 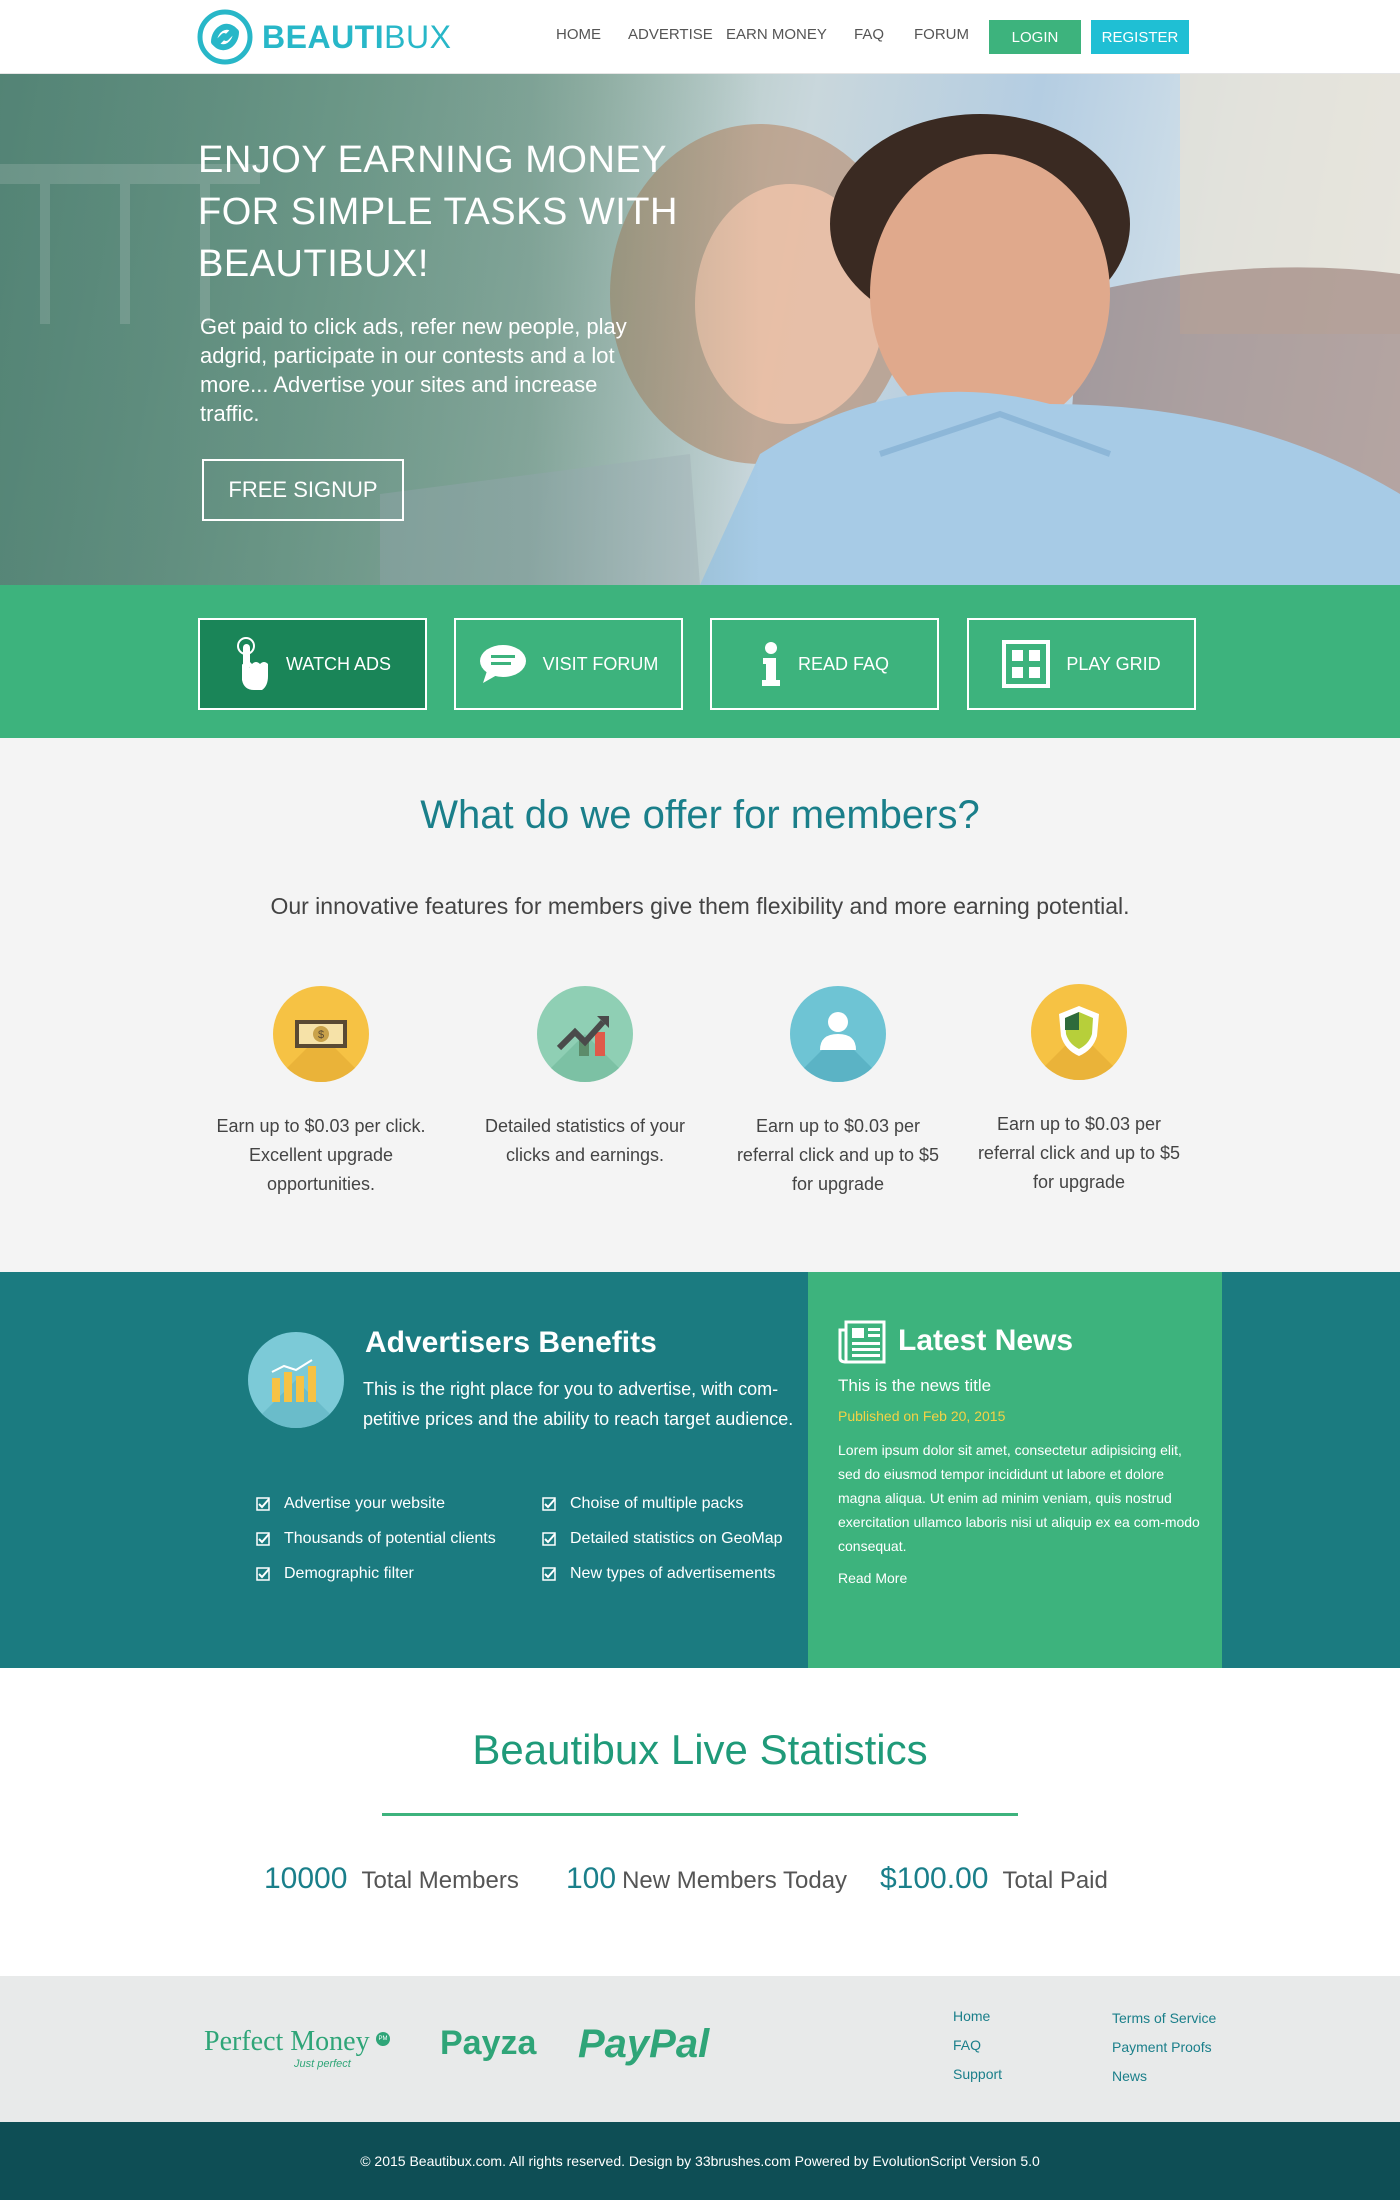 What do you see at coordinates (700, 661) in the screenshot?
I see `quick-actions-bar: WATCH ADS VISIT FORUM READ FAQ PLAY GRID` at bounding box center [700, 661].